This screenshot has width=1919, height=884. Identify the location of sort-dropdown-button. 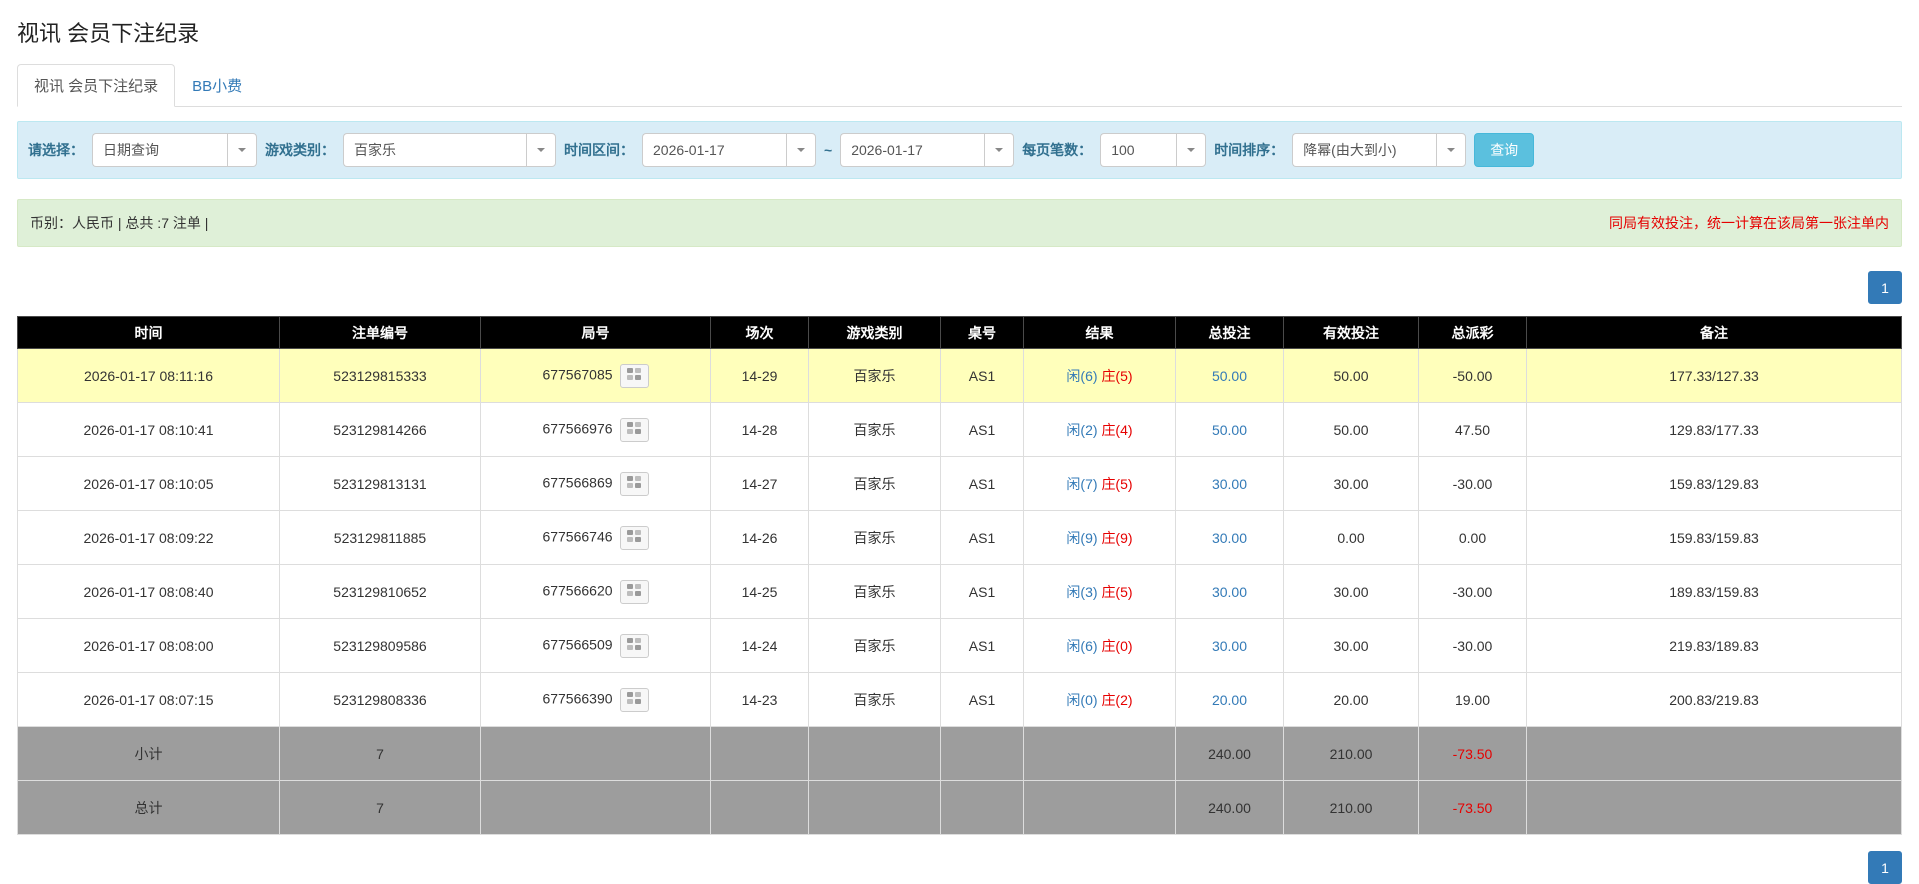
(1451, 150).